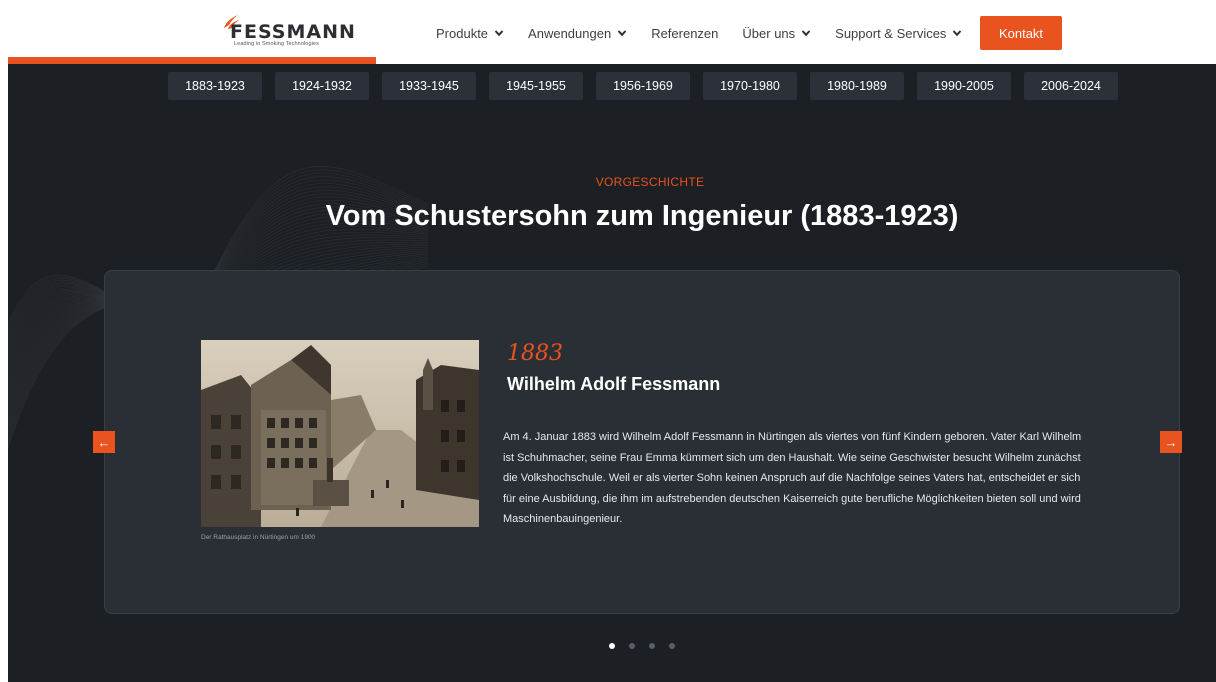 This screenshot has width=1216, height=682. Describe the element at coordinates (891, 33) in the screenshot. I see `nav-item-label: Support & Services` at that location.